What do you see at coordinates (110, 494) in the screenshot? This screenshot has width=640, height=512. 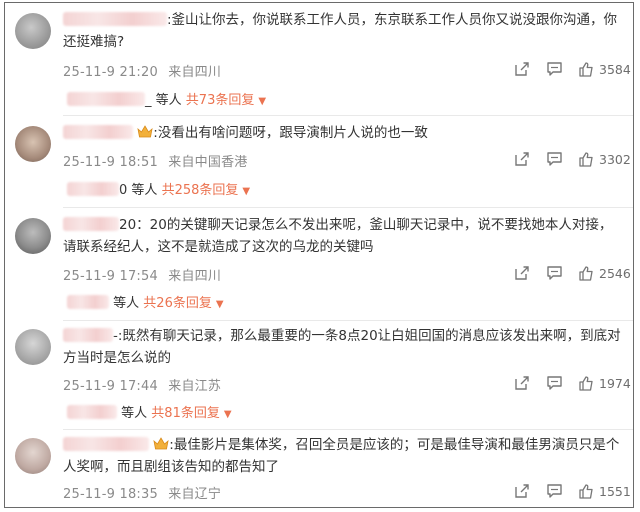 I see `comment-date: 25-11-9 18:35` at bounding box center [110, 494].